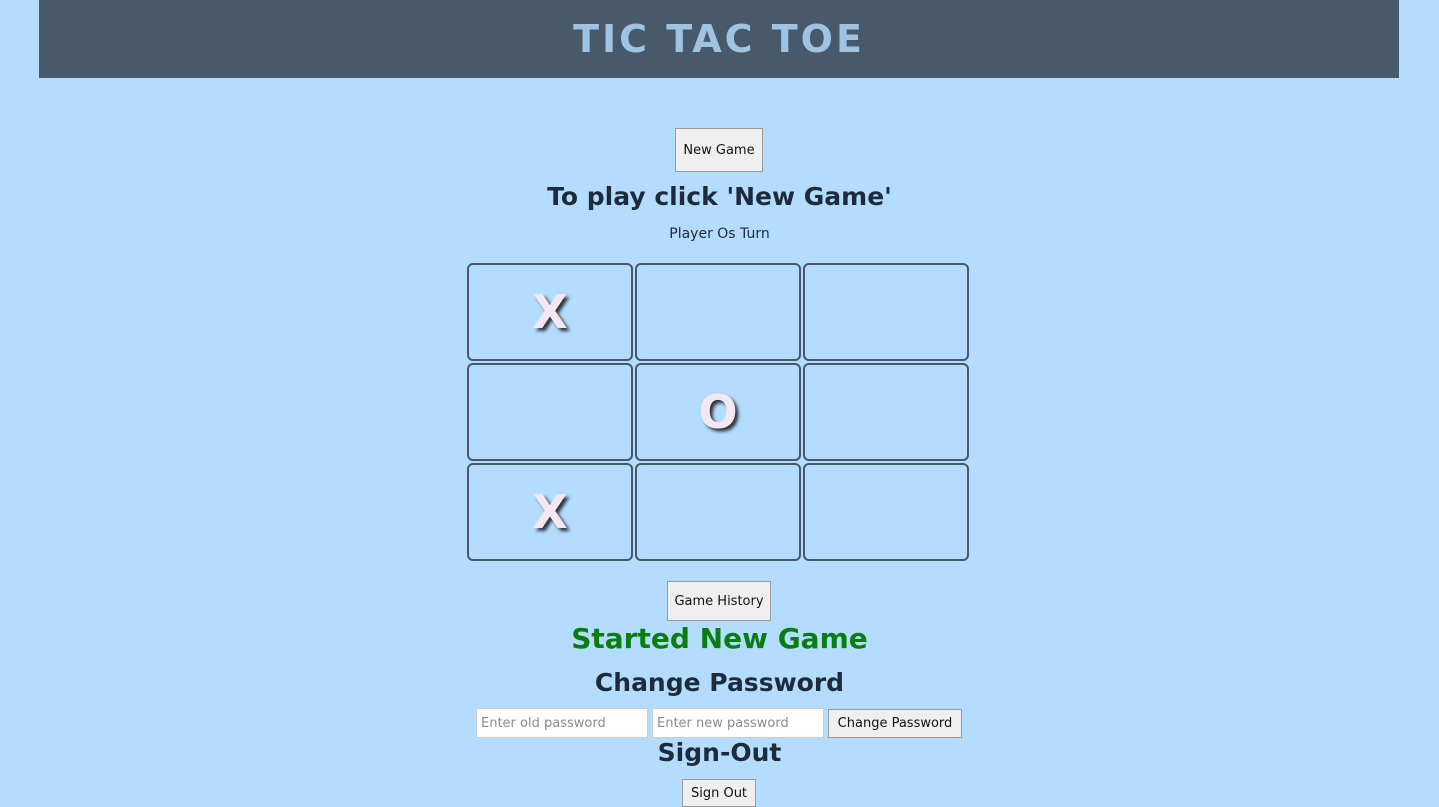  I want to click on sign-out-button: Sign Out, so click(719, 793).